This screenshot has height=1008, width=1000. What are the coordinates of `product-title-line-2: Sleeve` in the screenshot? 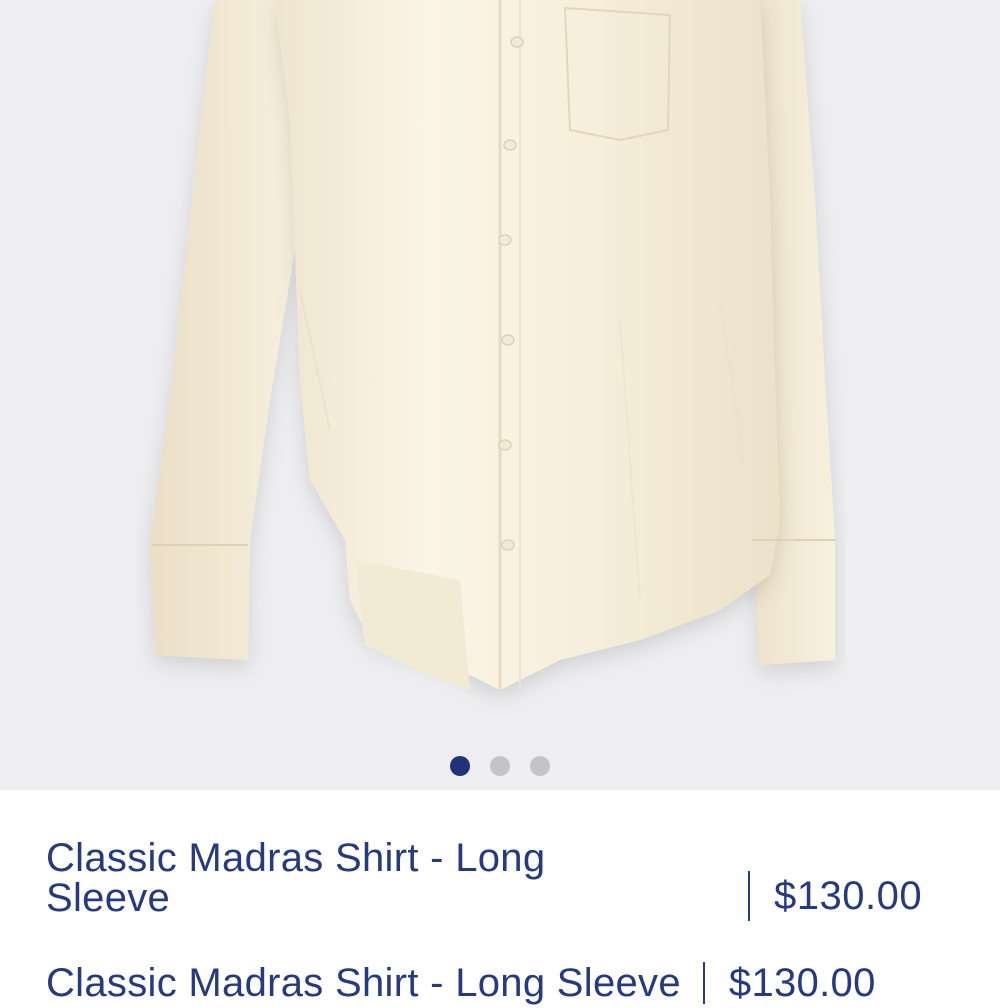 It's located at (108, 898).